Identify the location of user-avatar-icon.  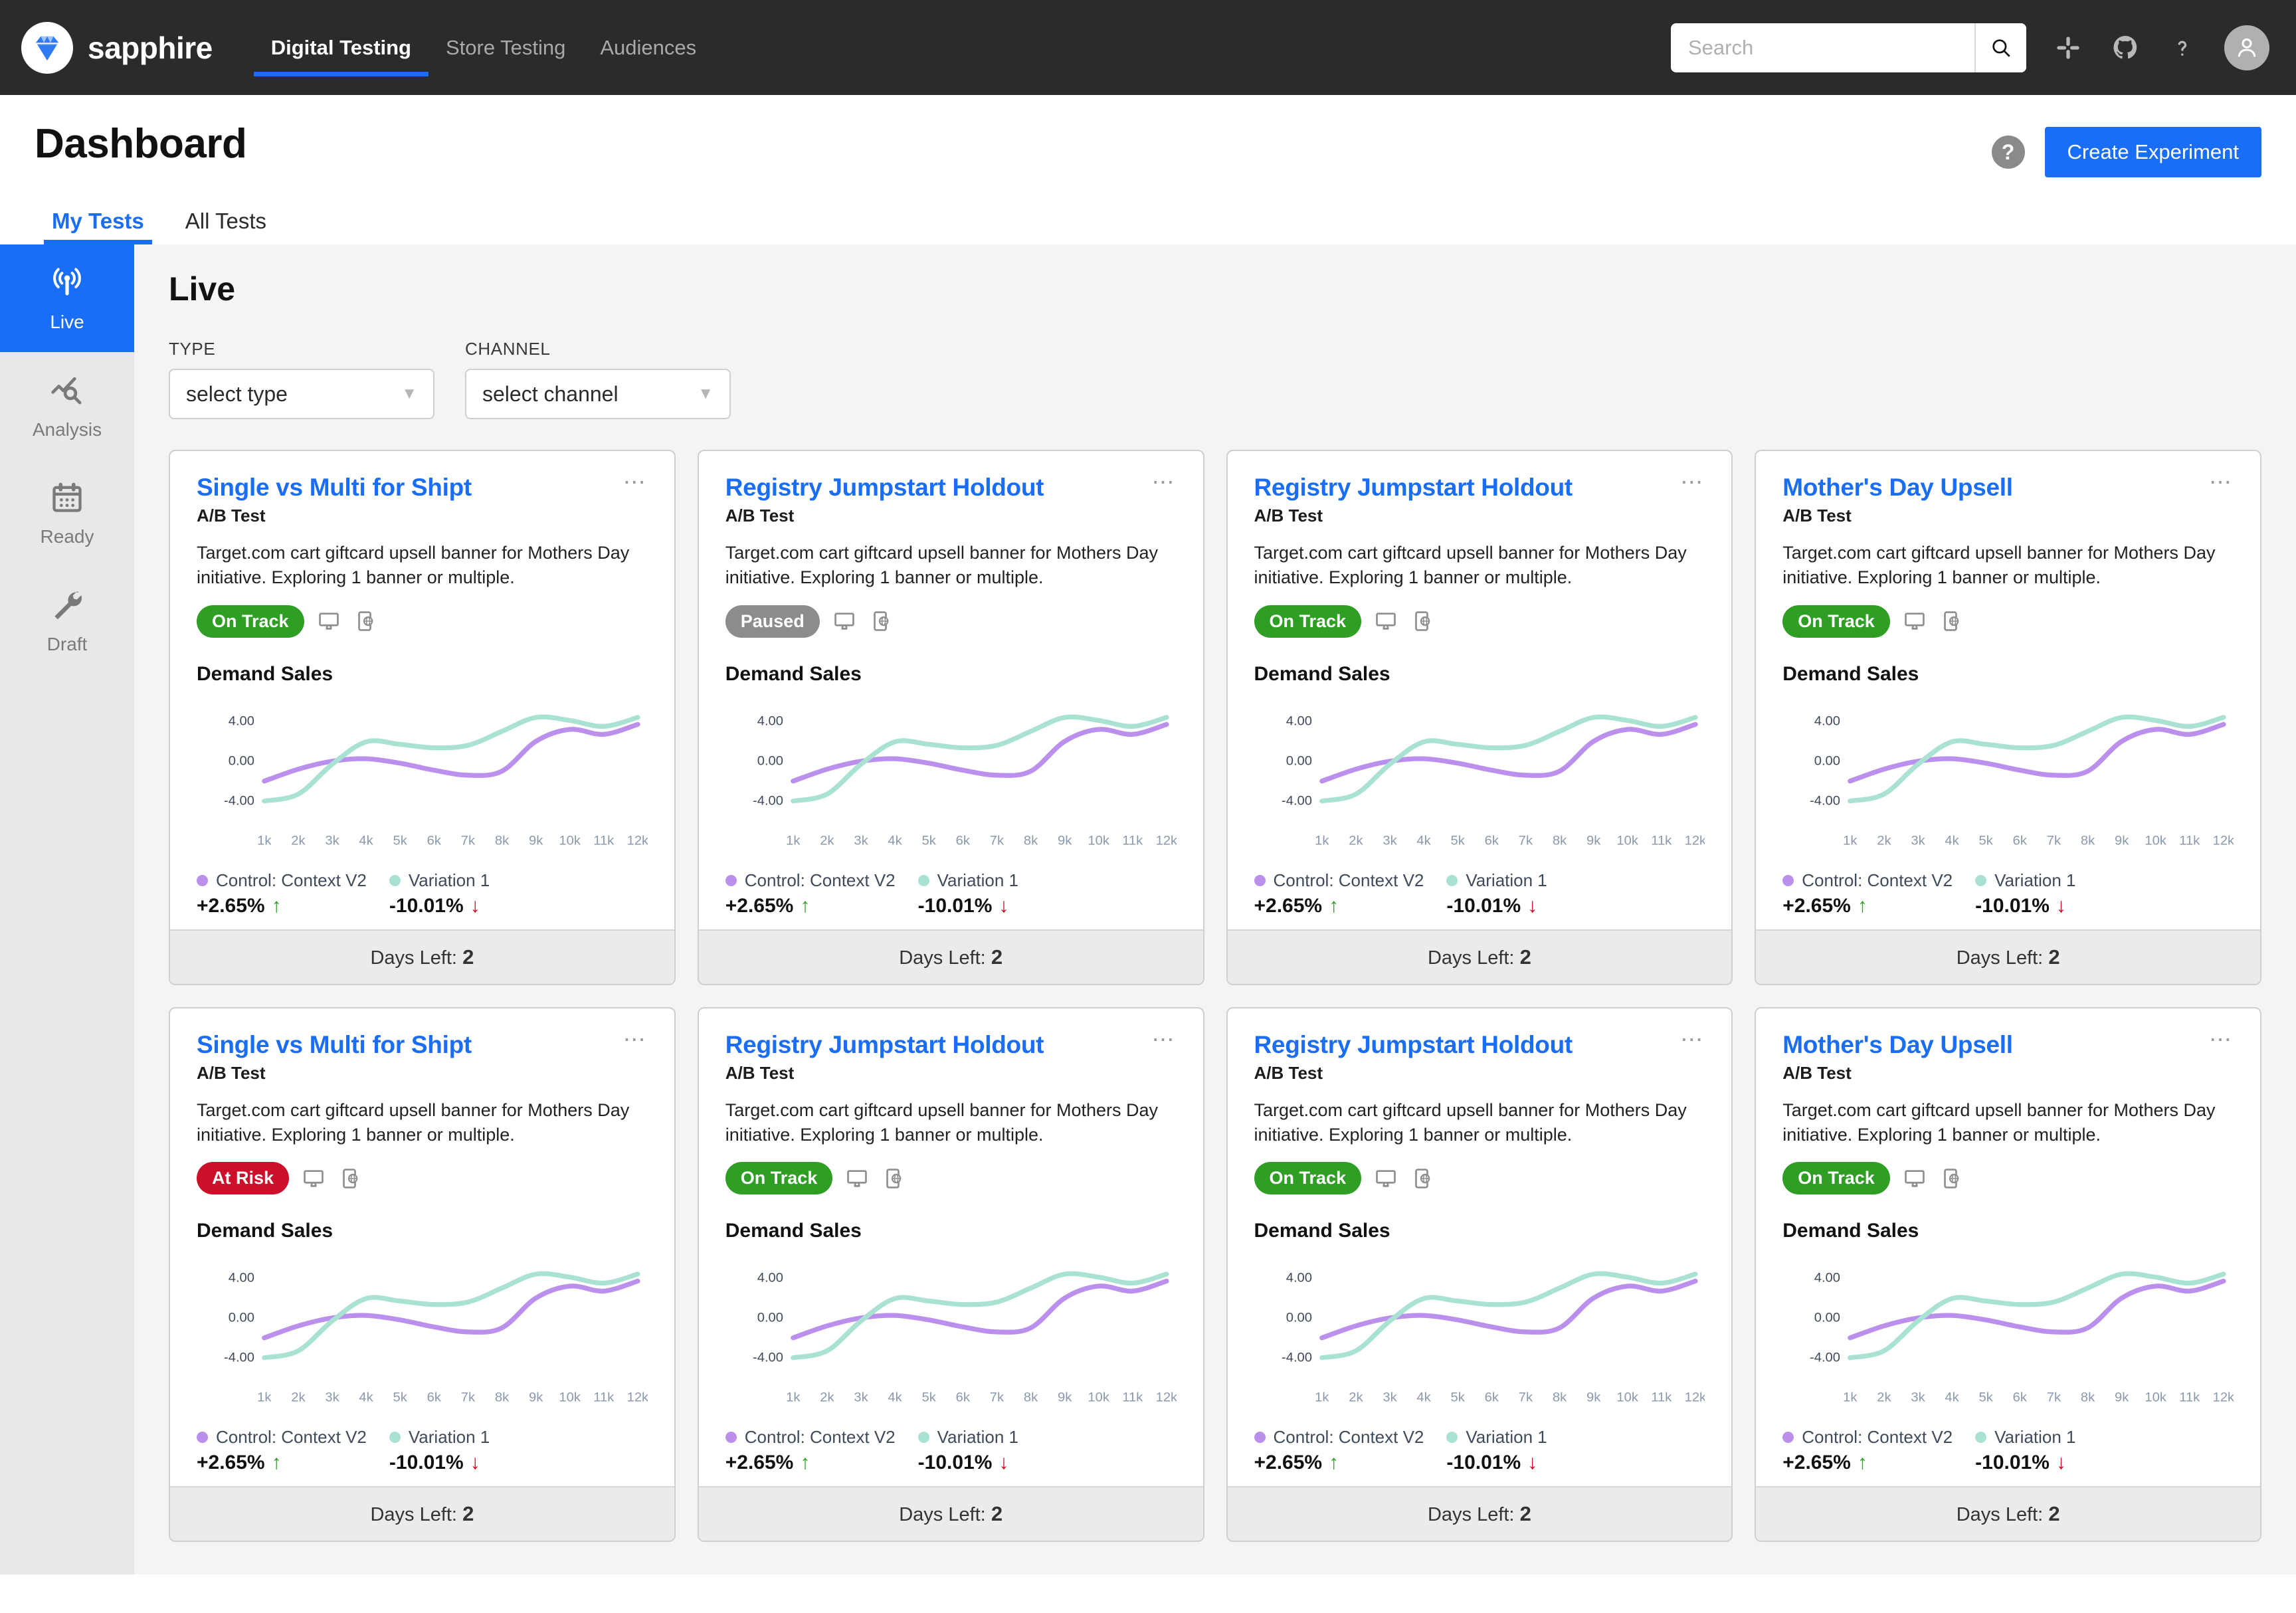
(2246, 47).